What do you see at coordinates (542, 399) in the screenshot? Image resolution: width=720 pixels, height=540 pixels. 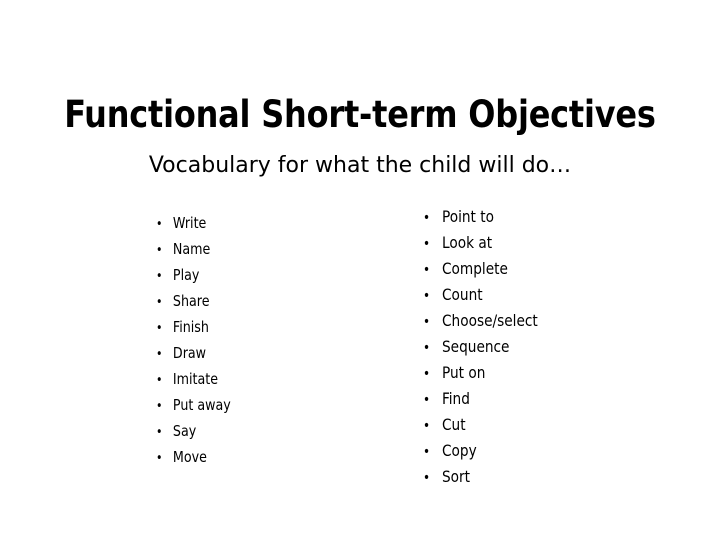 I see `list-item: • Find` at bounding box center [542, 399].